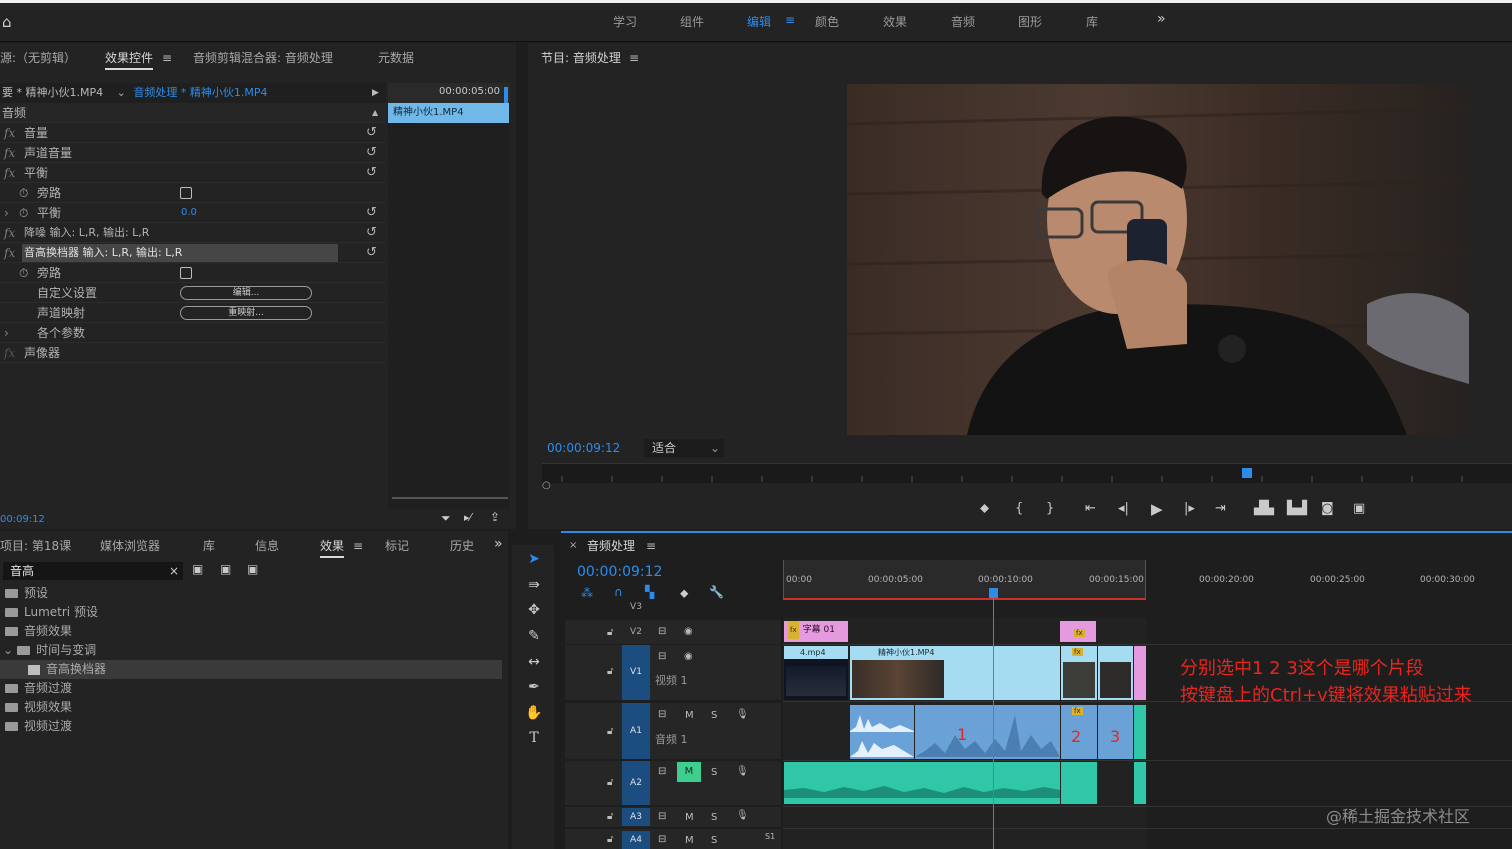 The image size is (1512, 849). What do you see at coordinates (252, 569) in the screenshot?
I see `yuv-effects-icon: ▣` at bounding box center [252, 569].